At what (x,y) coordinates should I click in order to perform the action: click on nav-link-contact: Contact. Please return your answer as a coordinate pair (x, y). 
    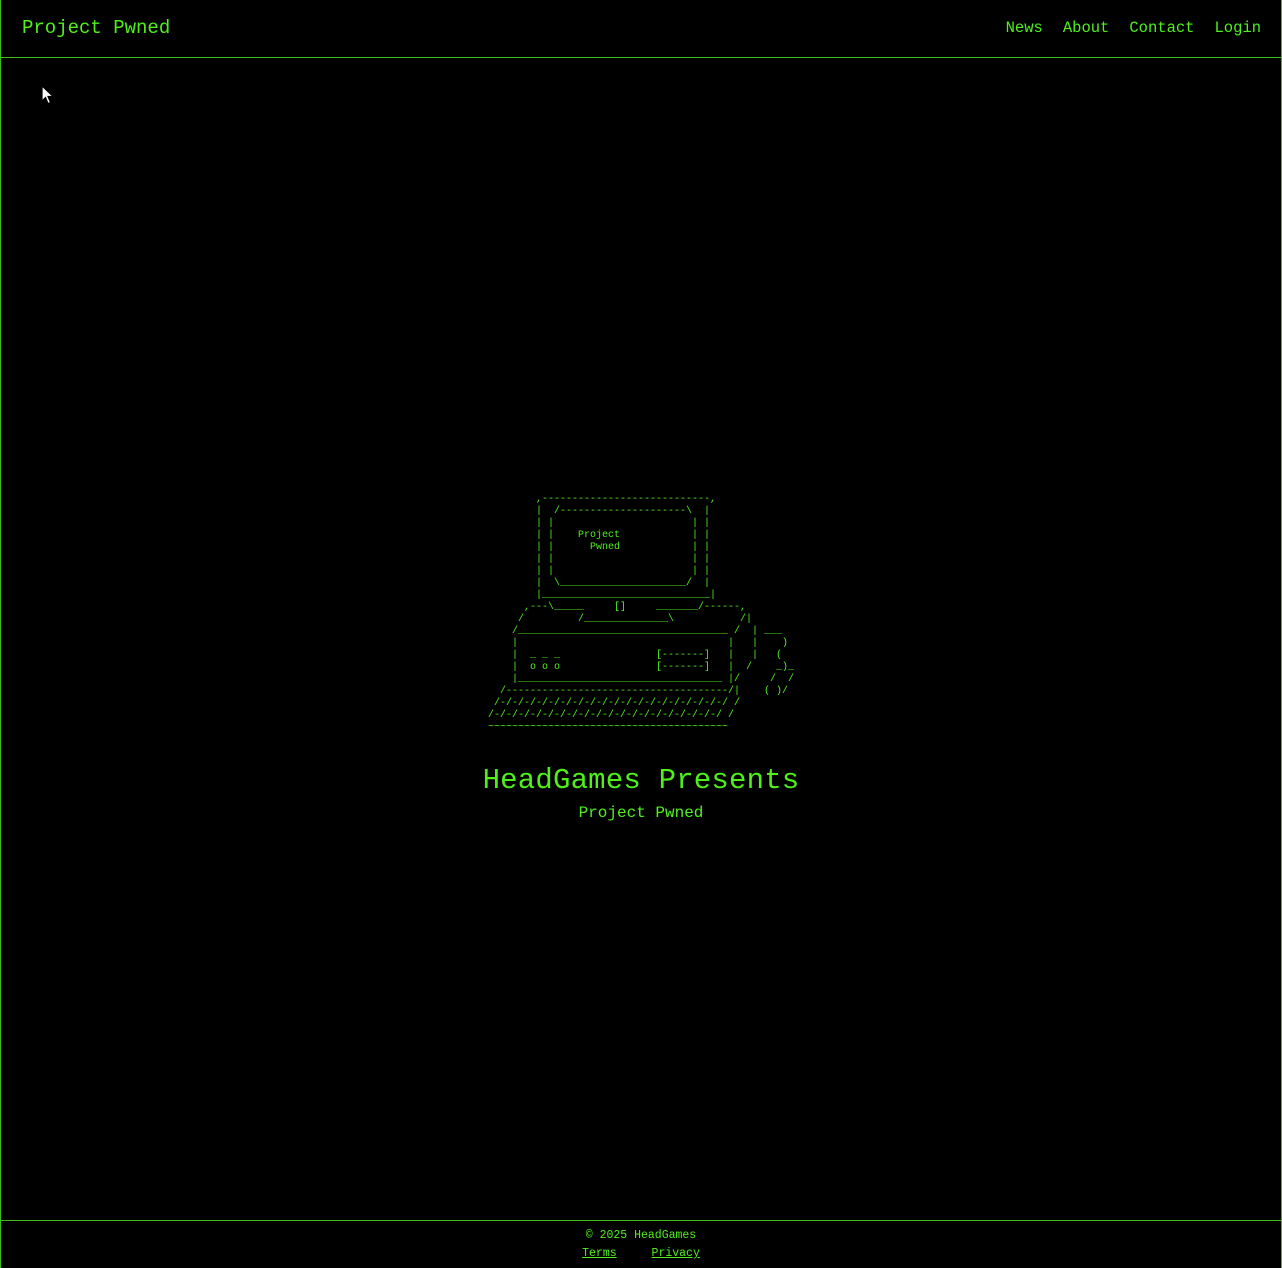
    Looking at the image, I should click on (1161, 28).